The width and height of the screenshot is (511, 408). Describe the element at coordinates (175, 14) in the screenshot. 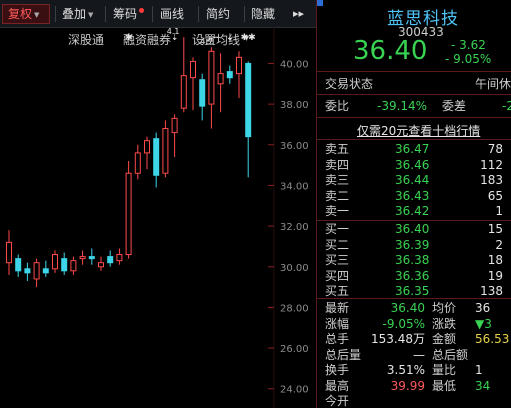

I see `draw-line-button: 画线` at that location.